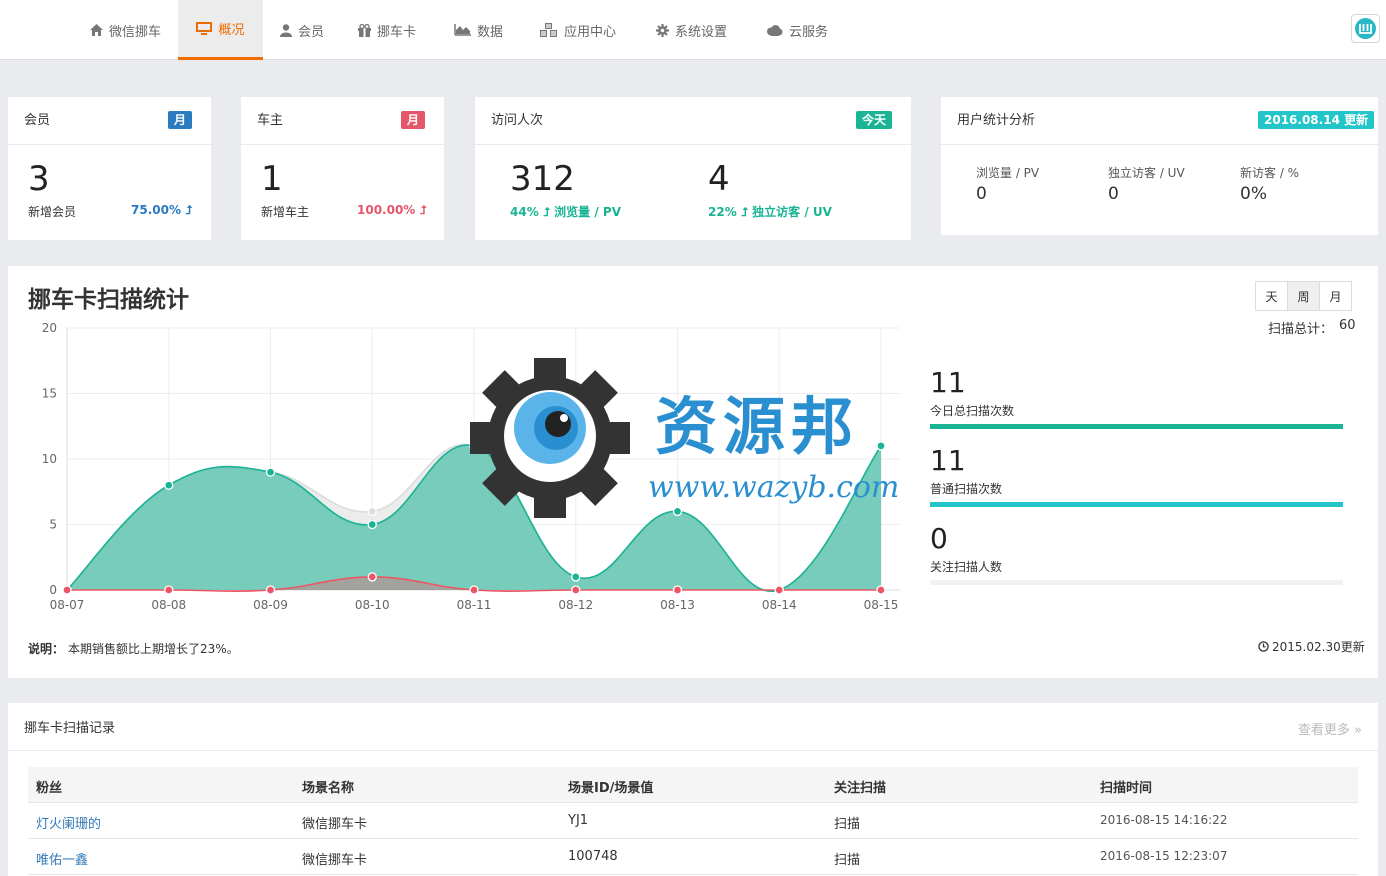 This screenshot has height=876, width=1386. I want to click on today-scan-progress, so click(1136, 426).